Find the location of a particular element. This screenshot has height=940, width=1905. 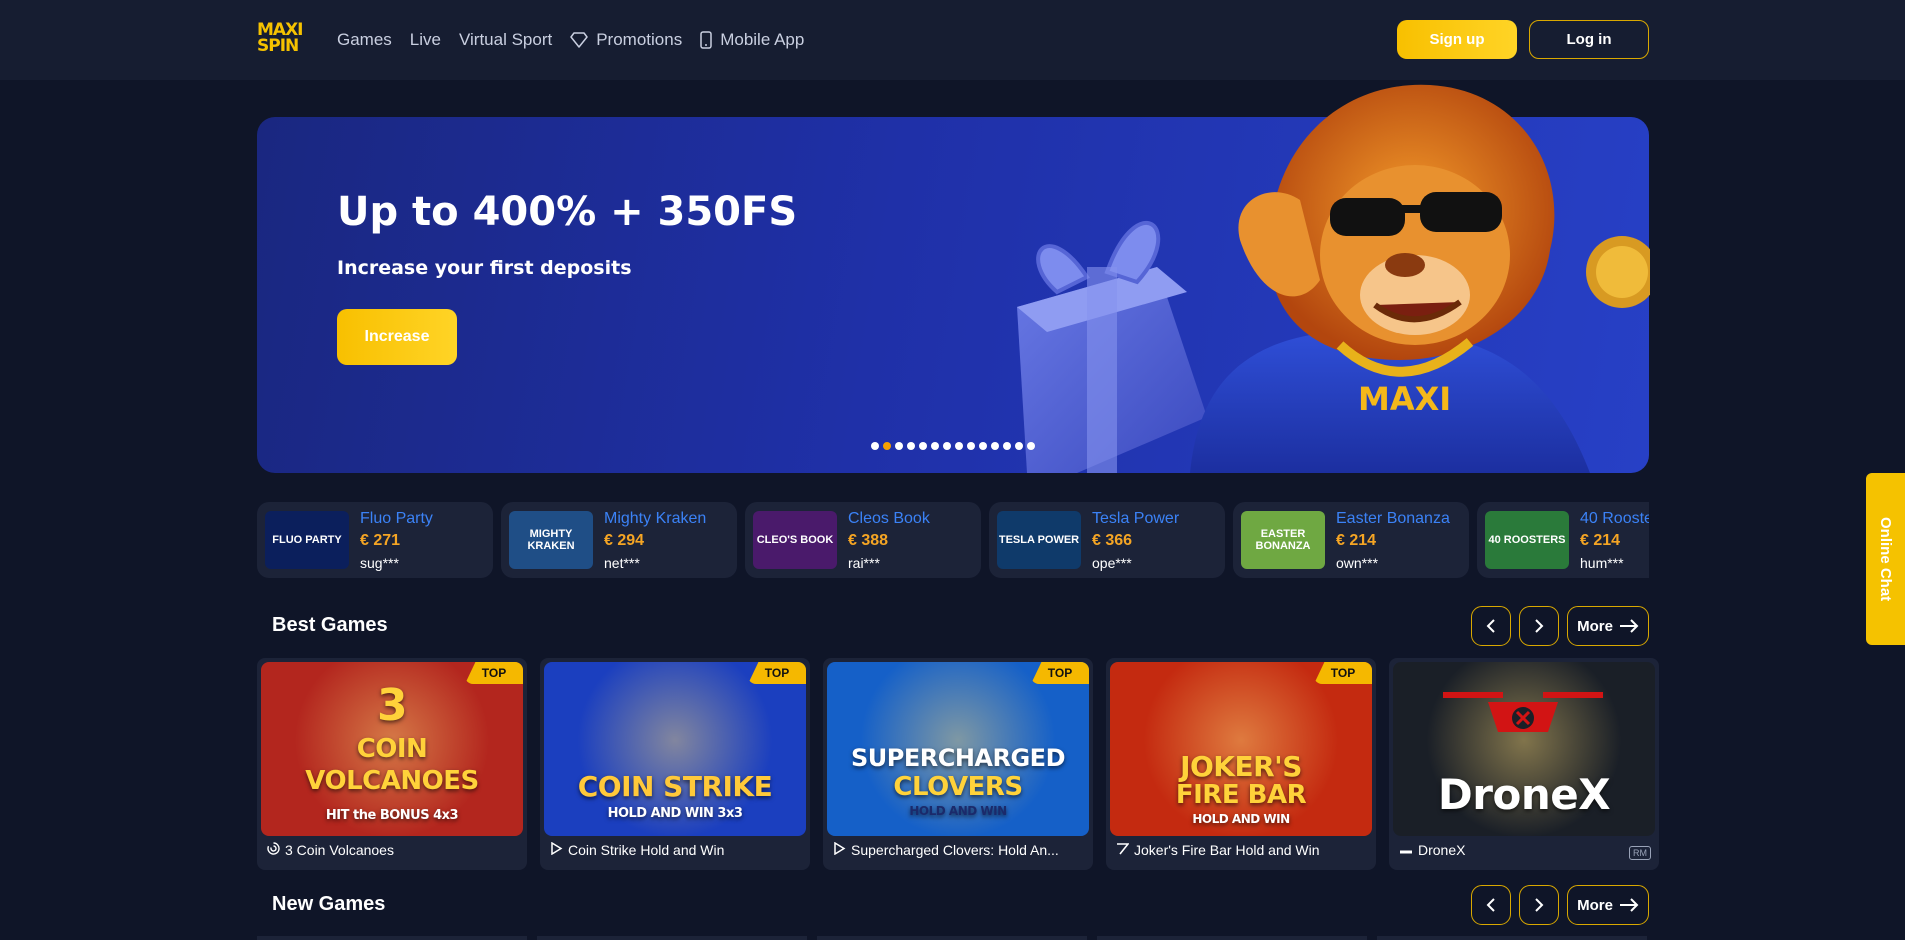

winner-amount: € 366 is located at coordinates (1112, 540).